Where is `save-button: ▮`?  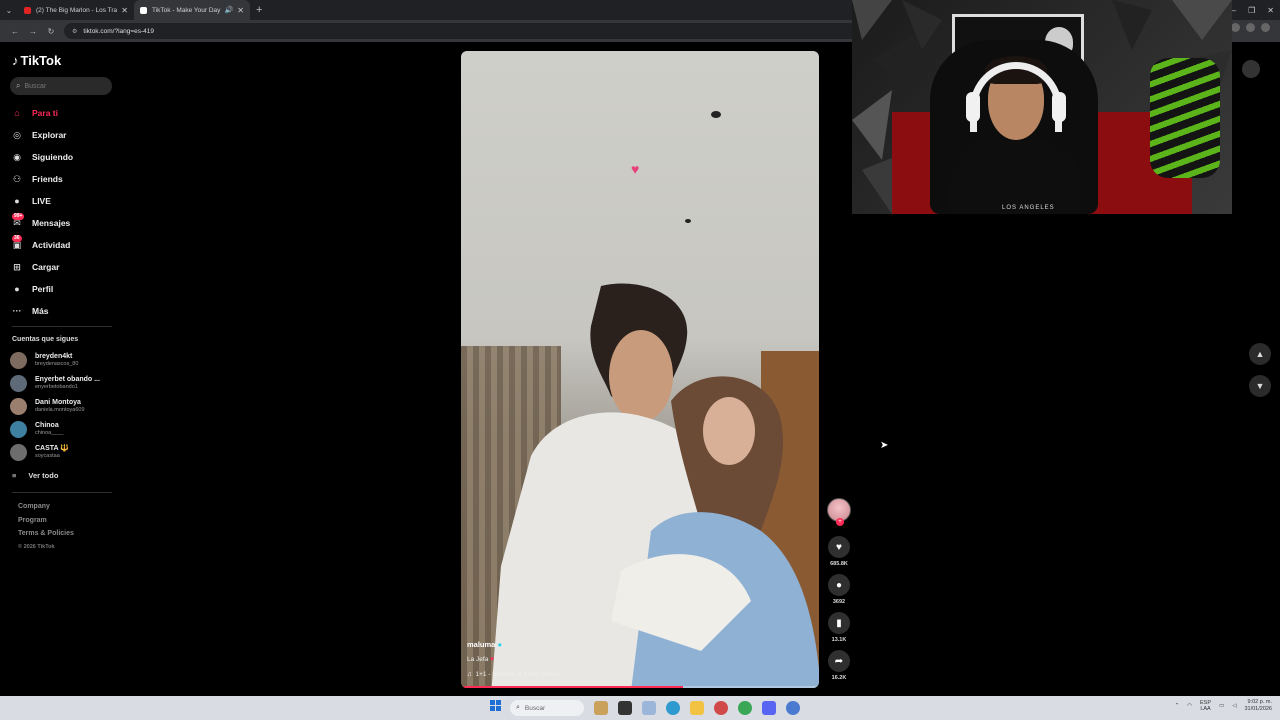 save-button: ▮ is located at coordinates (839, 623).